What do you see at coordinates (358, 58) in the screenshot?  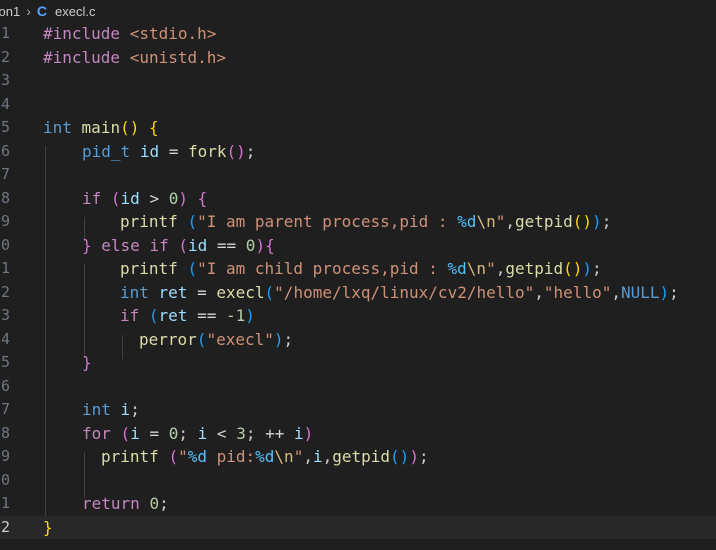 I see `code-line: 2 #include <unistd.h>` at bounding box center [358, 58].